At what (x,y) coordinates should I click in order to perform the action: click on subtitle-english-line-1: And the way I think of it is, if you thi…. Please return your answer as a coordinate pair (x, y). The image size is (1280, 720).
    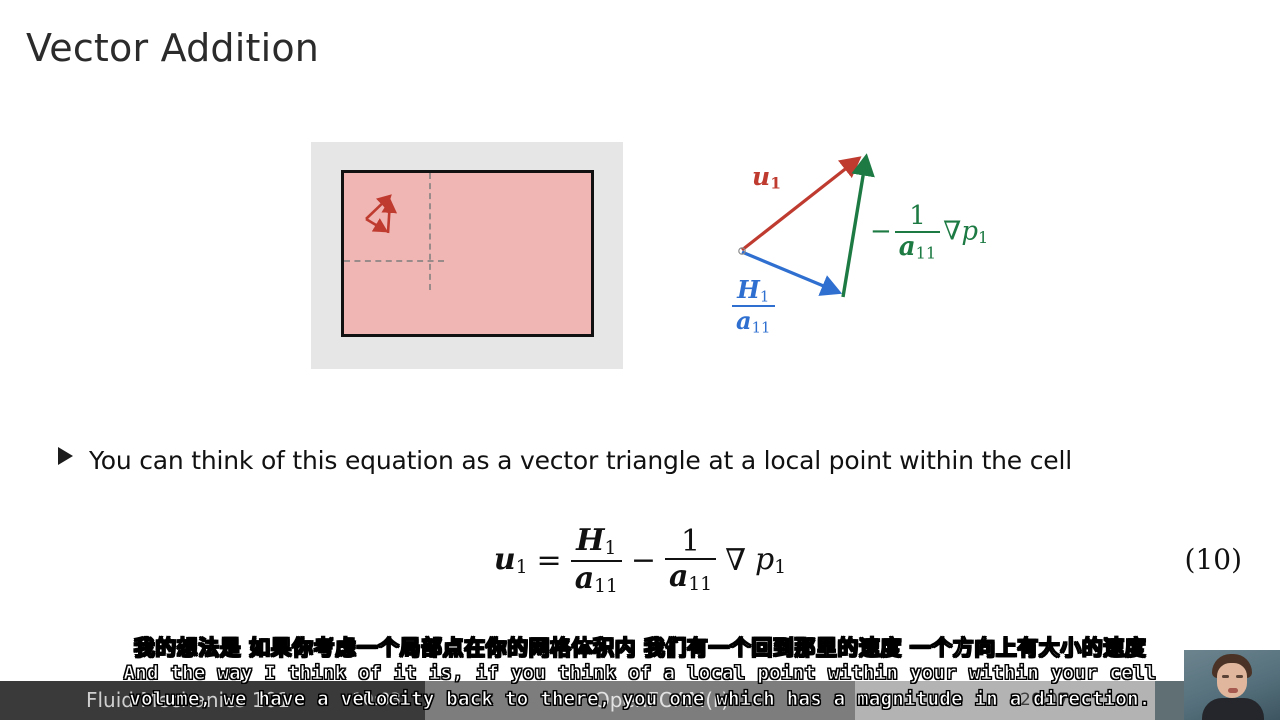
    Looking at the image, I should click on (640, 673).